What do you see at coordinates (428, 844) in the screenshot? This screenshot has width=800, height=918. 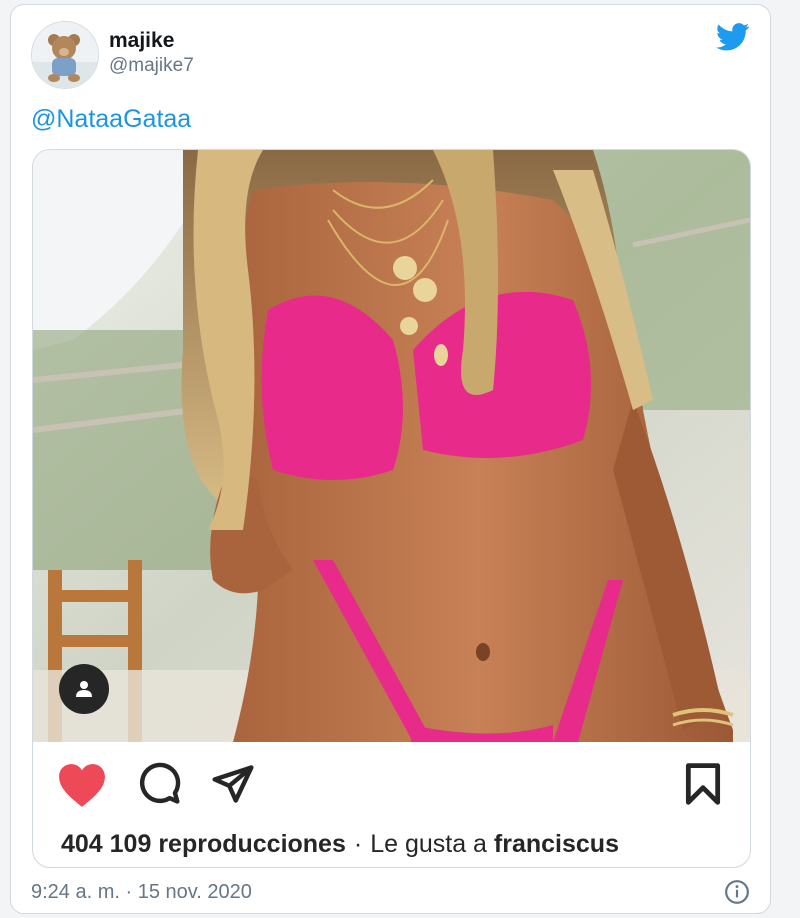 I see `liked-by-prefix: Le gusta a` at bounding box center [428, 844].